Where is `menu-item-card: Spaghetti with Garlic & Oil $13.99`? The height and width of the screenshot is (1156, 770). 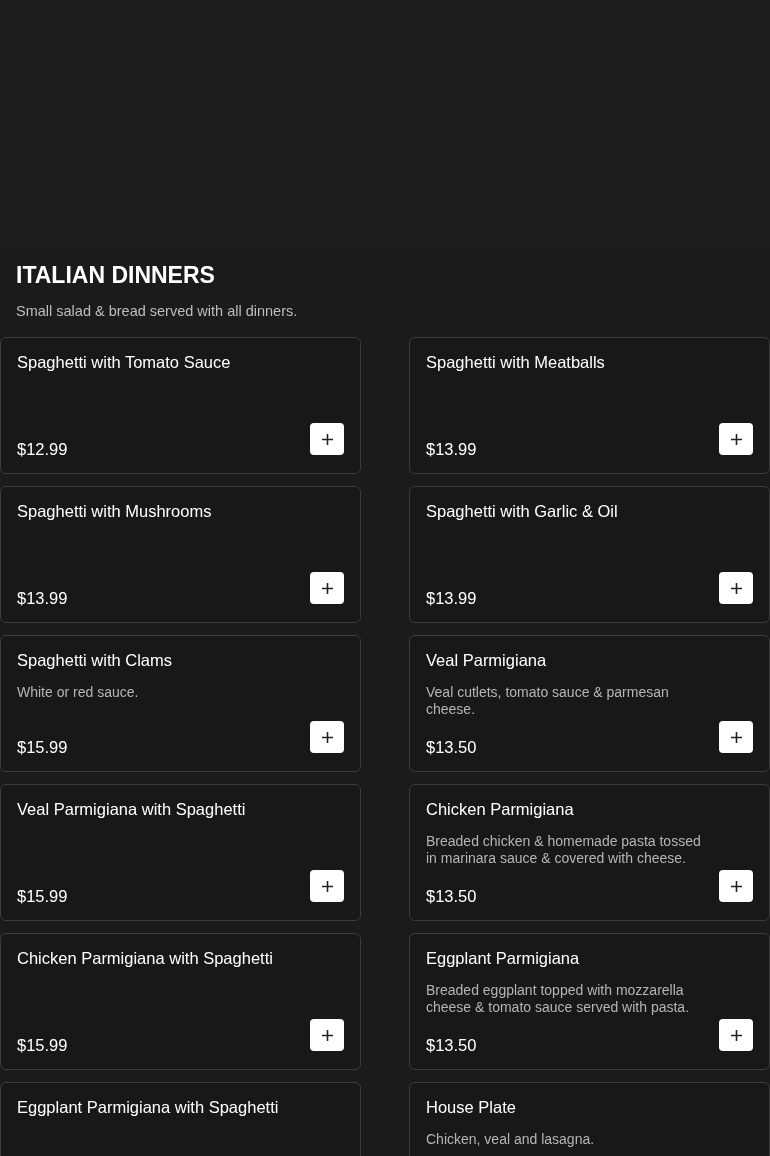 menu-item-card: Spaghetti with Garlic & Oil $13.99 is located at coordinates (589, 554).